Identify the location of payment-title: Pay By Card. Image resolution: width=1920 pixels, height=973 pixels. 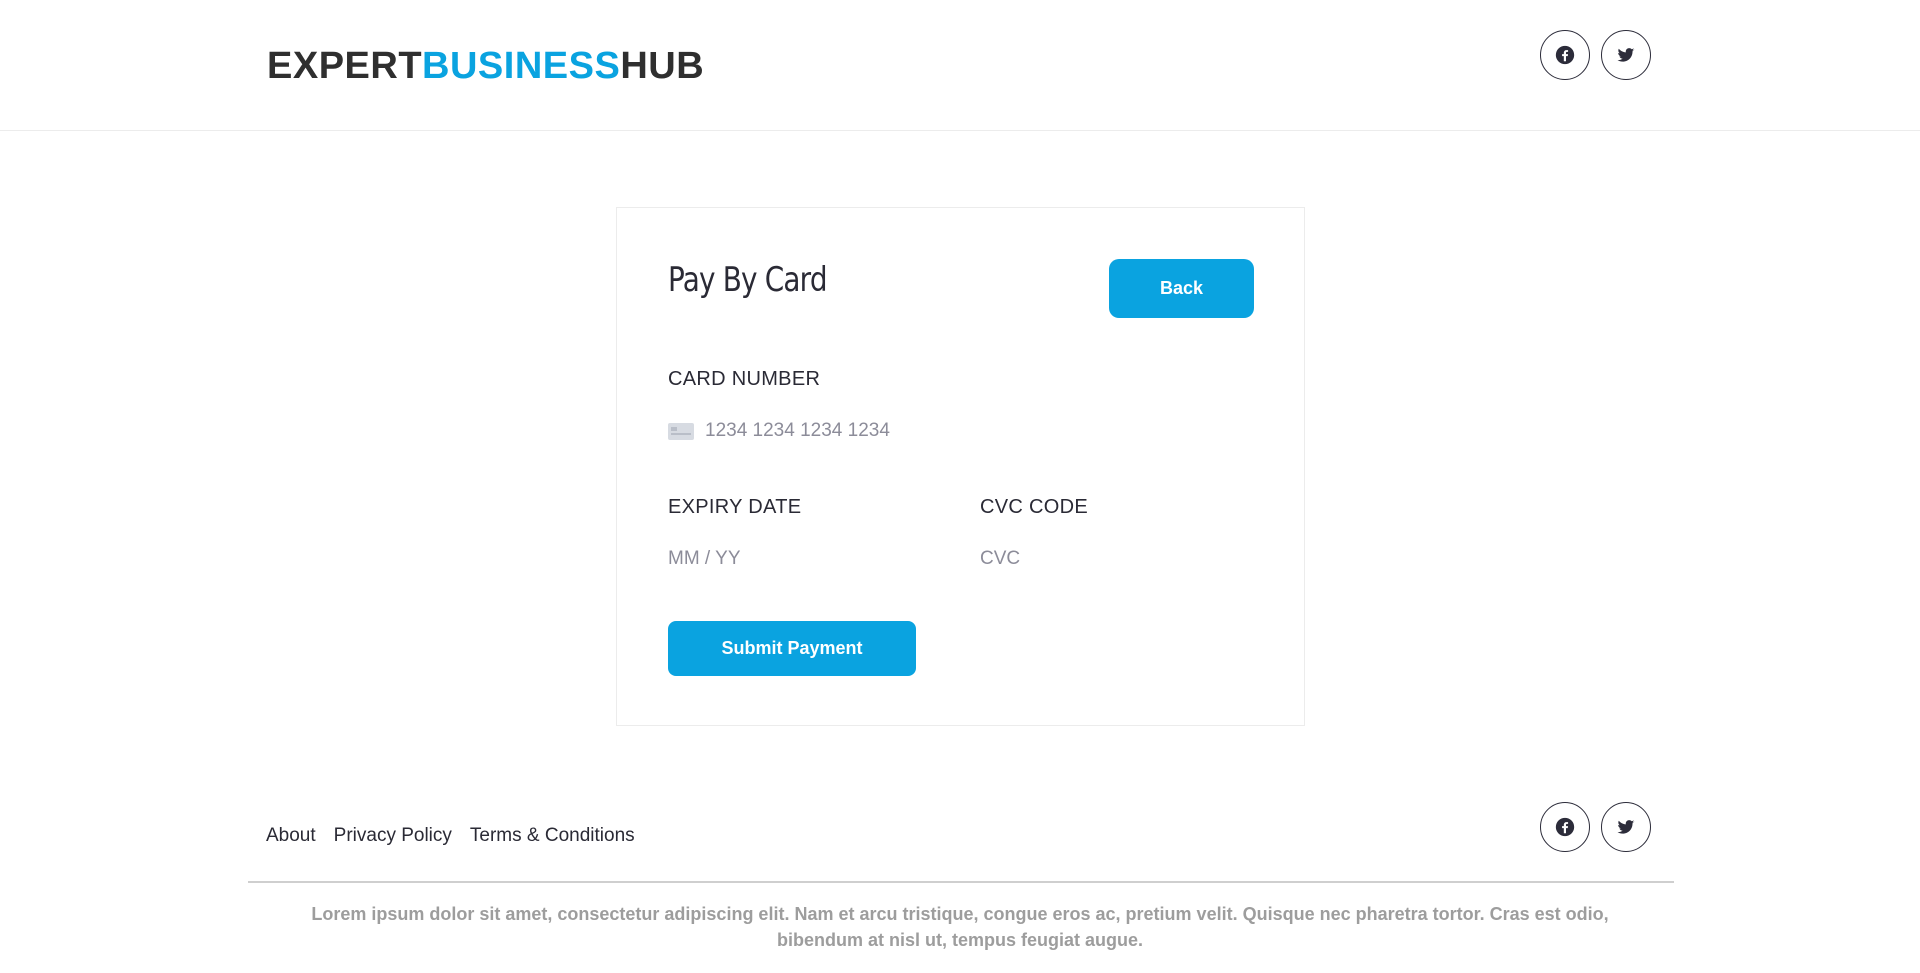
(748, 280).